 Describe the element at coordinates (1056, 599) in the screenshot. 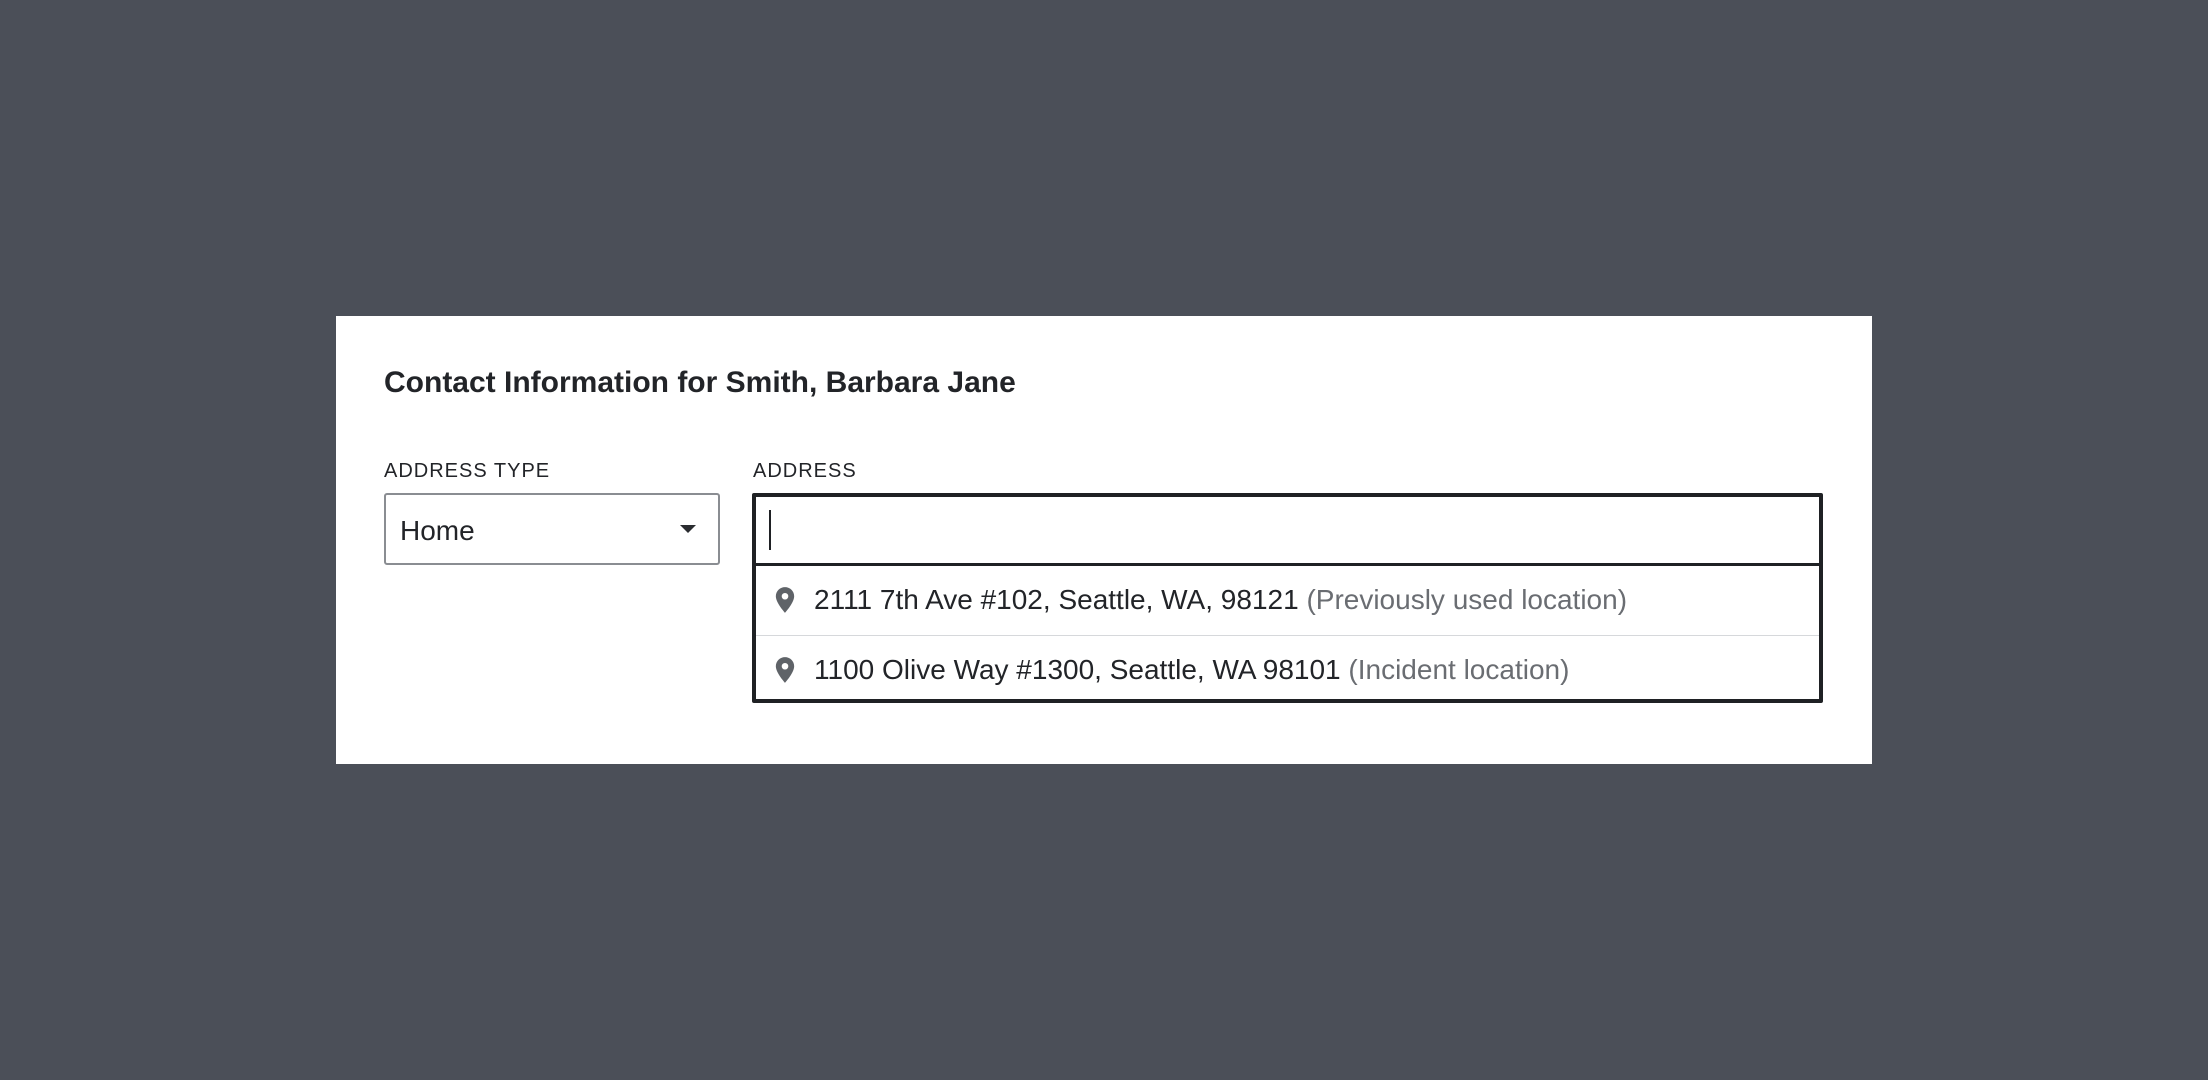

I see `suggestion-address: 2111 7th Ave #102, Seattle, WA, 98121` at that location.